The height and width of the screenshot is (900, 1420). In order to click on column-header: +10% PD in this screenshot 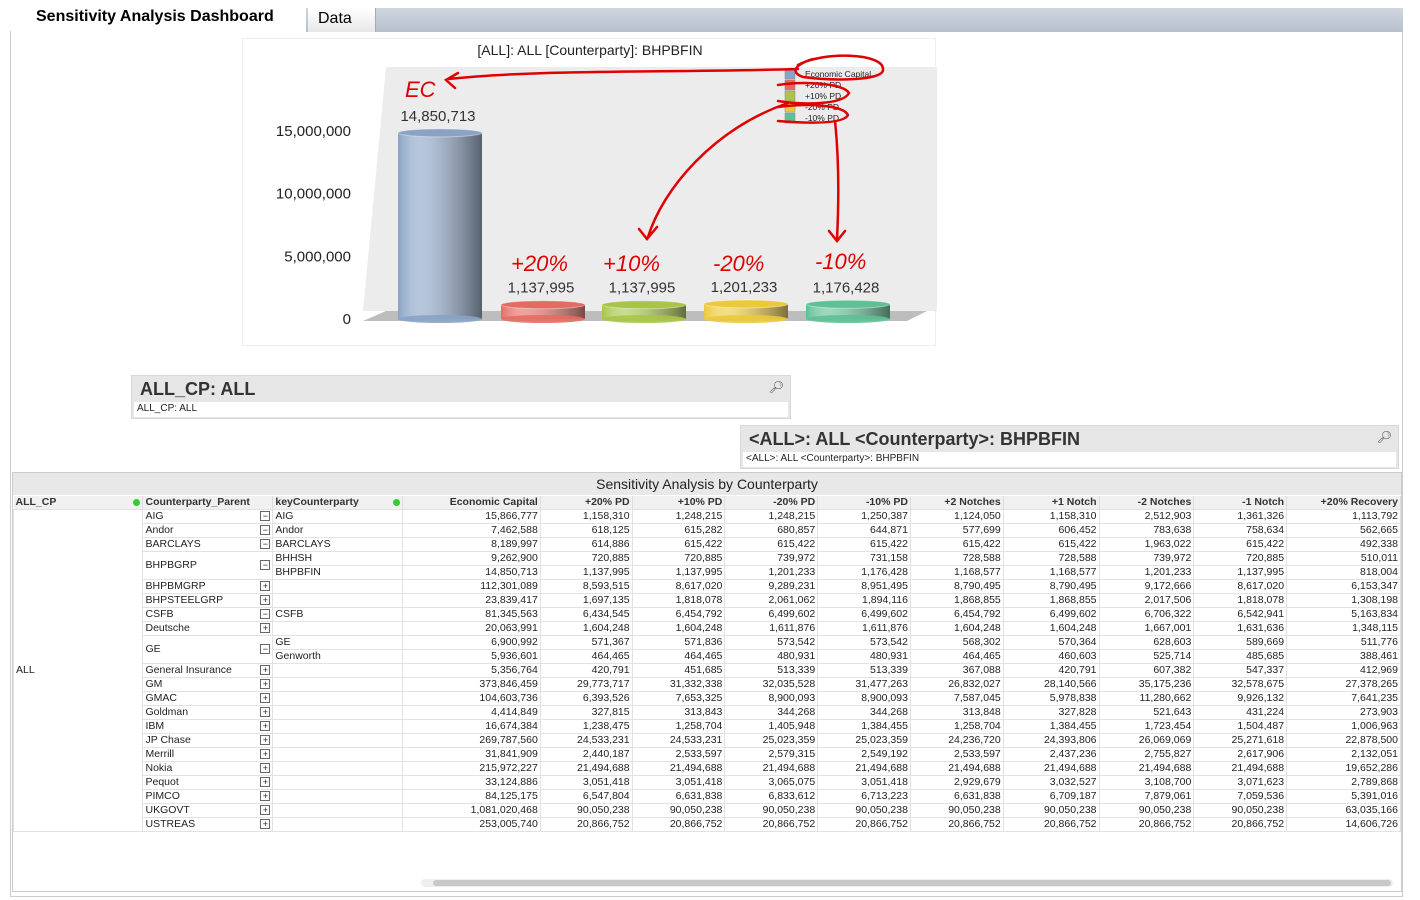, I will do `click(679, 502)`.